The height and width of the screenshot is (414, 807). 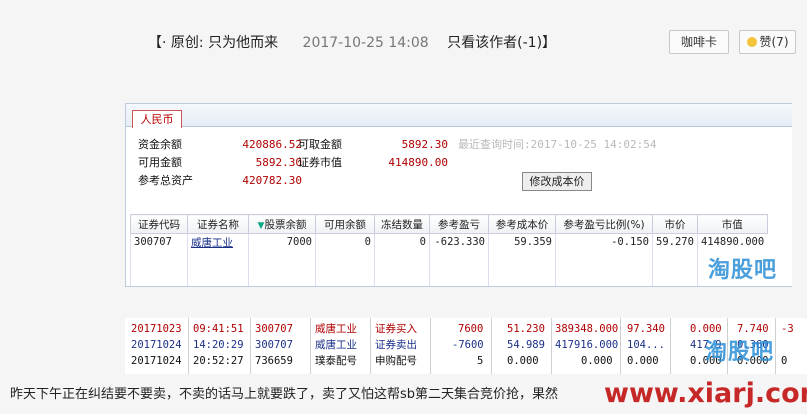 I want to click on like-button: 赞(7), so click(x=767, y=42).